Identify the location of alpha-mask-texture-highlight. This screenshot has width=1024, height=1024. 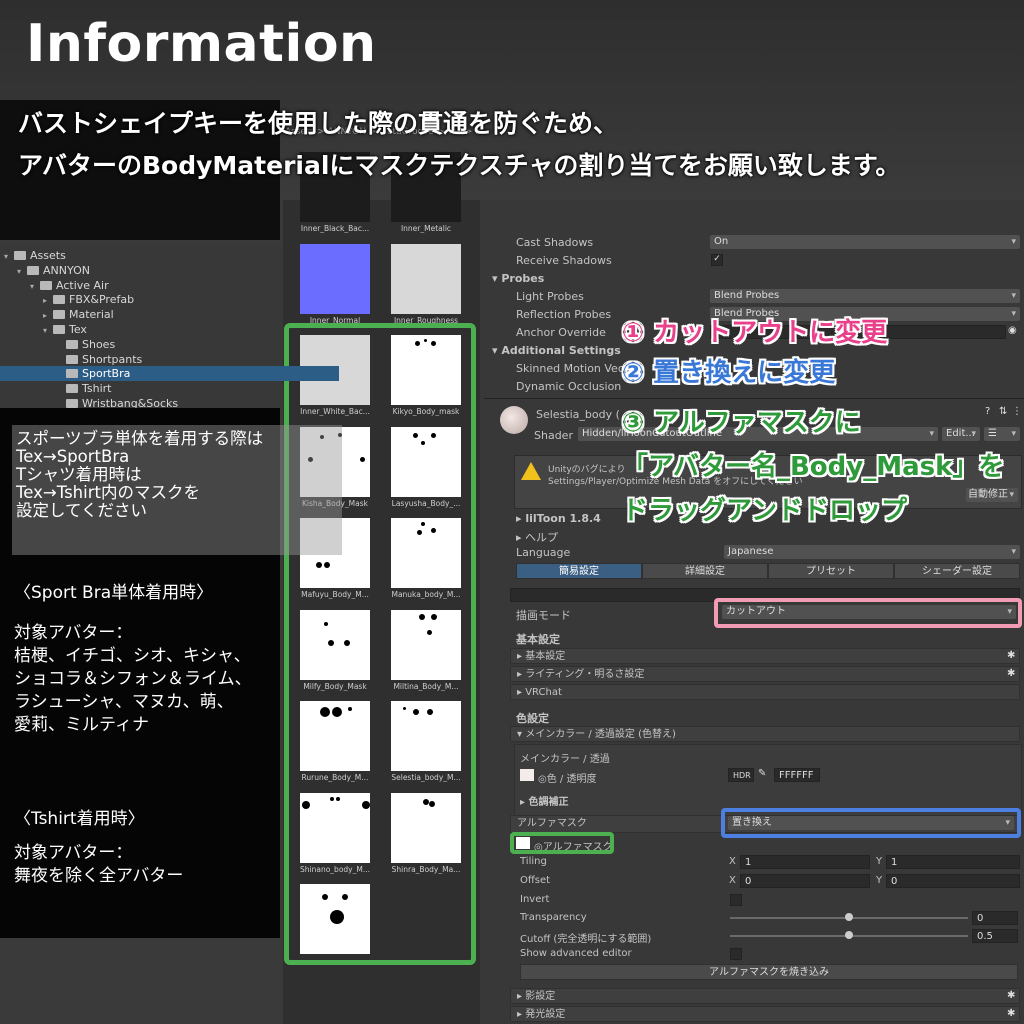
(562, 843).